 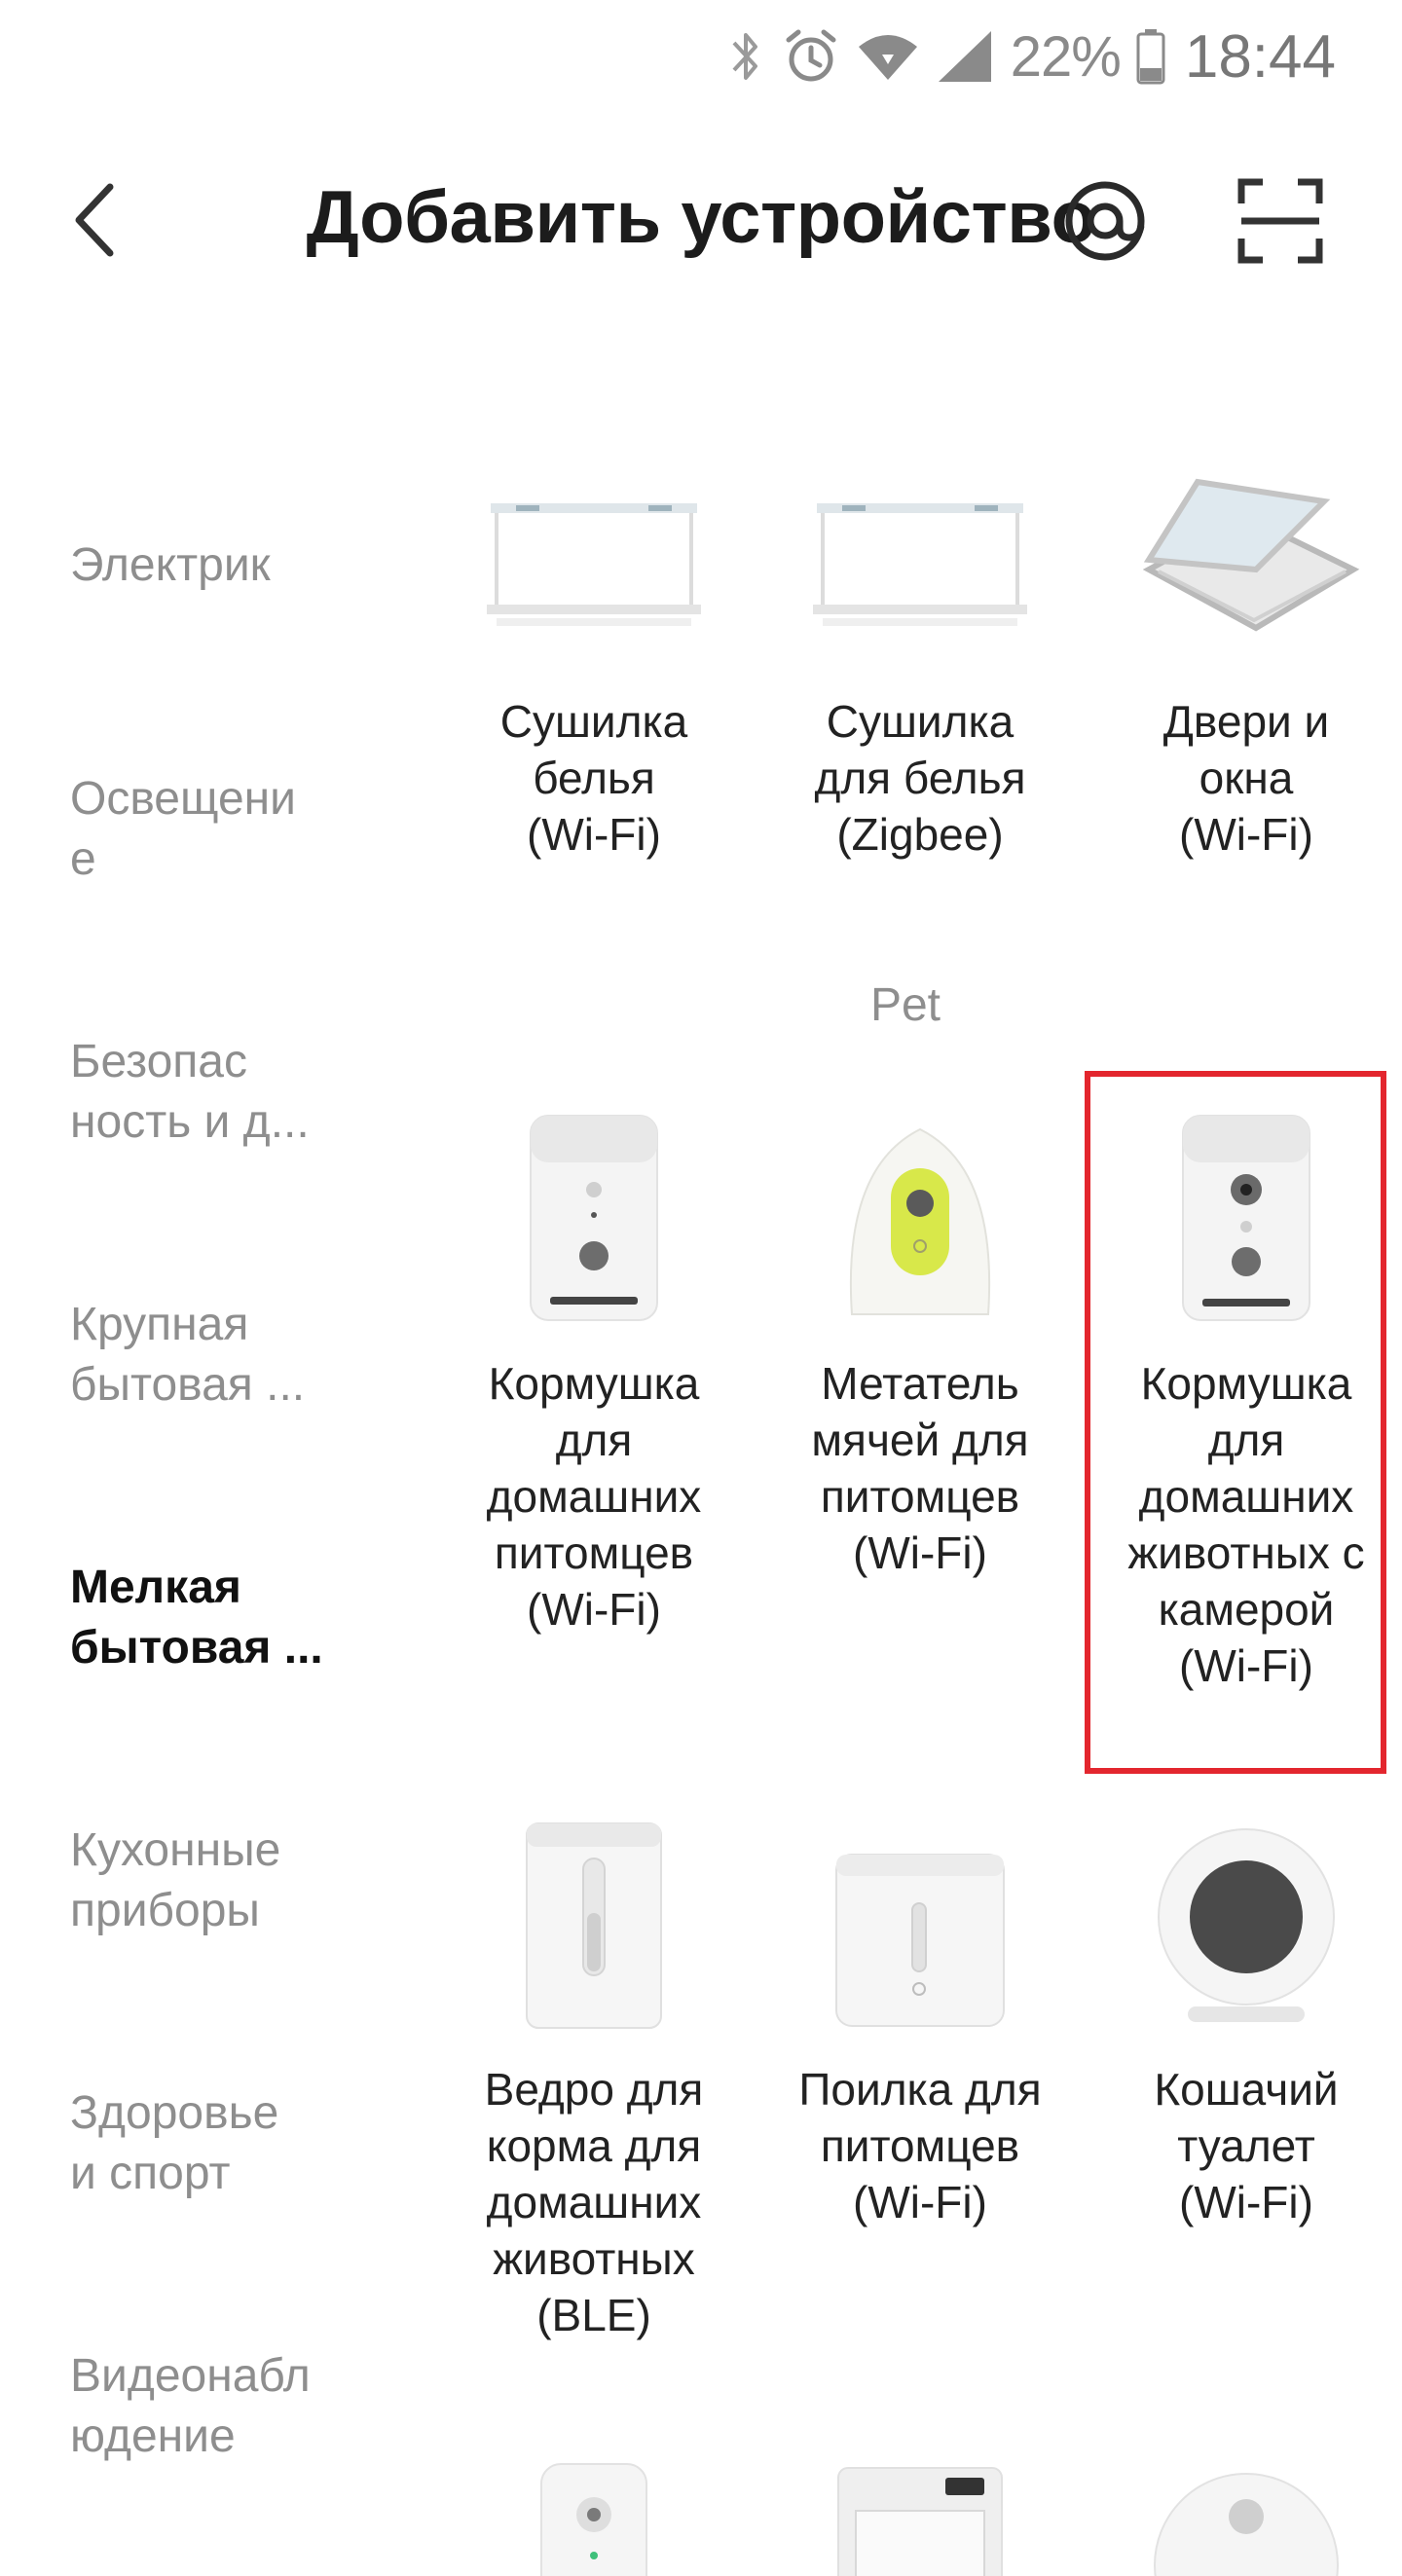 I want to click on scan-icon, so click(x=1280, y=223).